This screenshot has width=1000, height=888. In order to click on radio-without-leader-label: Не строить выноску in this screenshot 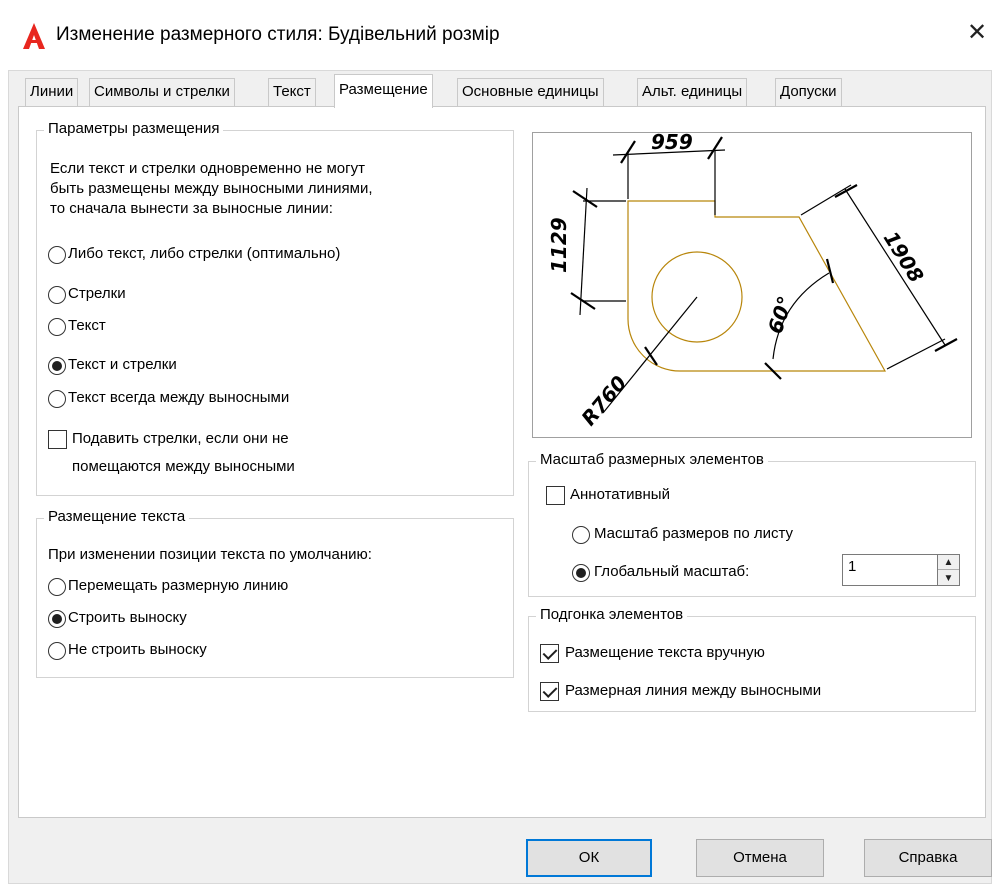, I will do `click(137, 649)`.